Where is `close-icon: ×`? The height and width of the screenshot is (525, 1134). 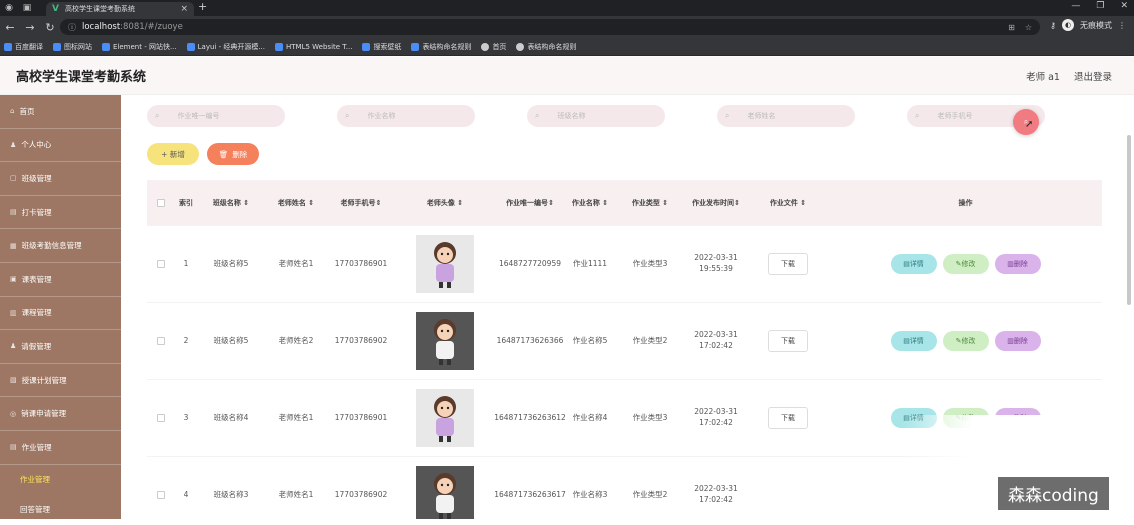 close-icon: × is located at coordinates (184, 9).